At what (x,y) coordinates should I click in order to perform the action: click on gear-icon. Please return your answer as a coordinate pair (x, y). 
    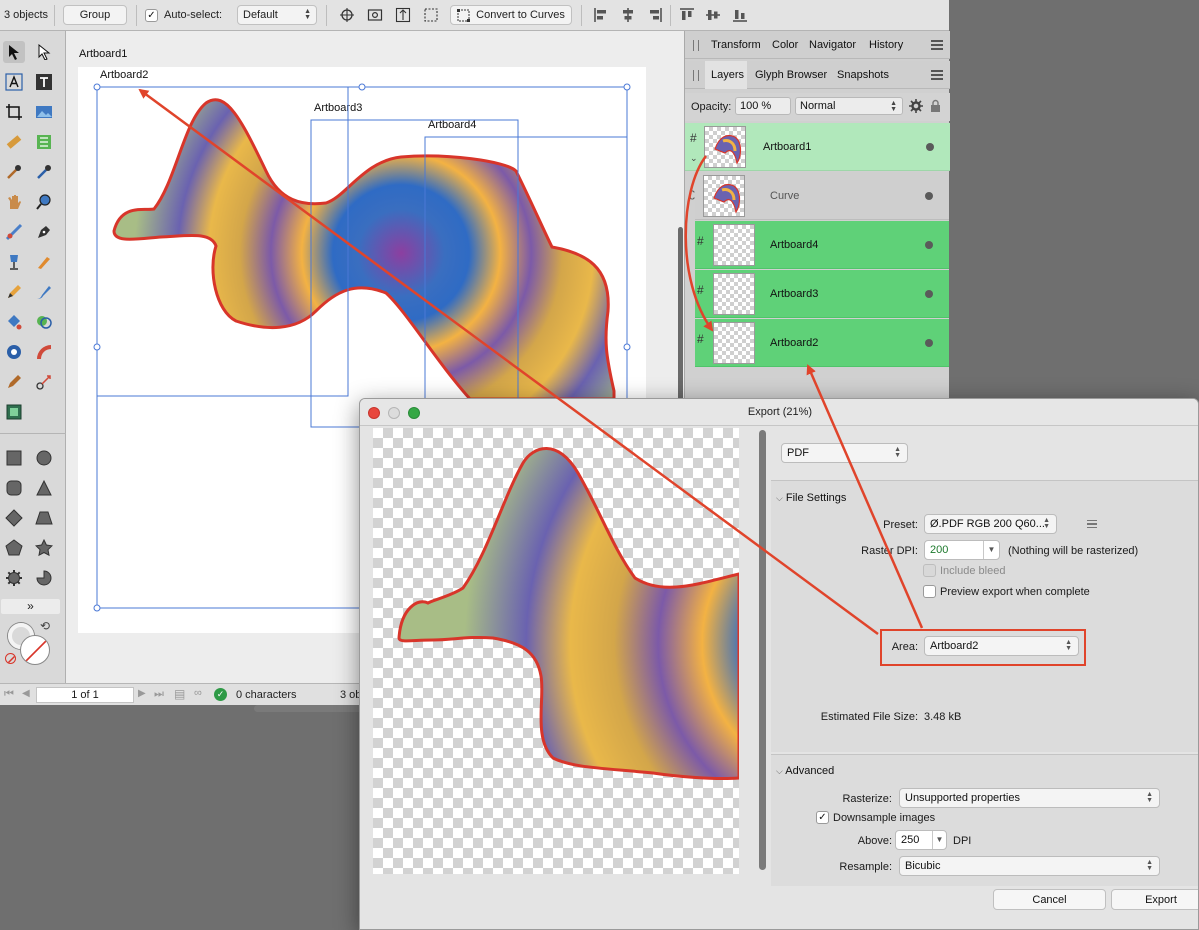
    Looking at the image, I should click on (916, 107).